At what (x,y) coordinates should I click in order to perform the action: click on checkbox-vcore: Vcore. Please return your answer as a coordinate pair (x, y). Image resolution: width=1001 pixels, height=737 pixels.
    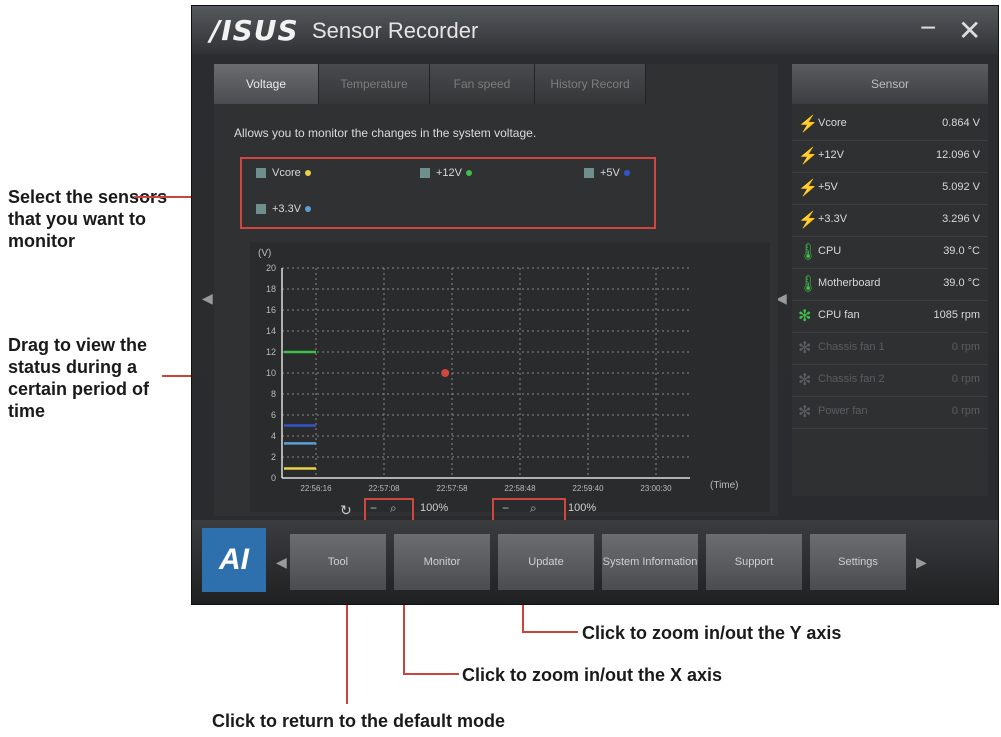
    Looking at the image, I should click on (283, 173).